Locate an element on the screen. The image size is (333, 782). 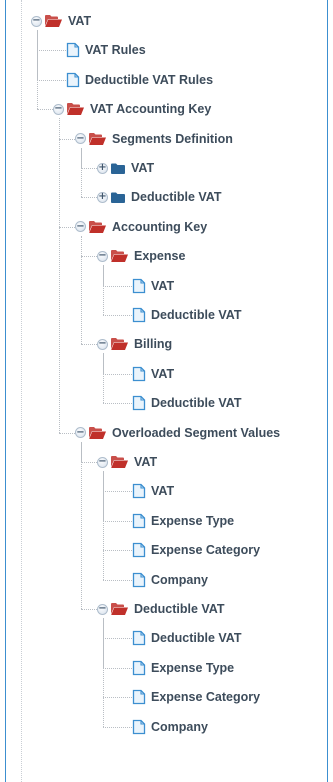
tree-folder-node: − Accounting Key is located at coordinates (141, 227).